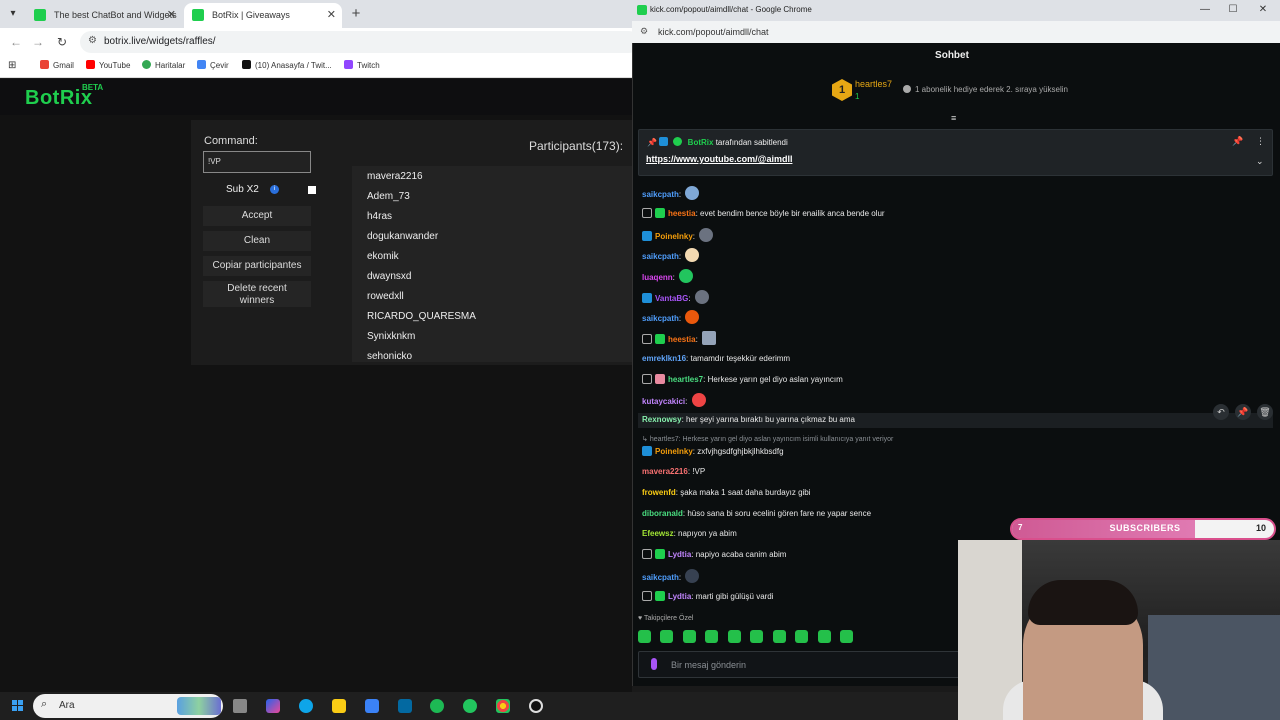 Image resolution: width=1280 pixels, height=720 pixels. Describe the element at coordinates (274, 189) in the screenshot. I see `info-icon: i` at that location.